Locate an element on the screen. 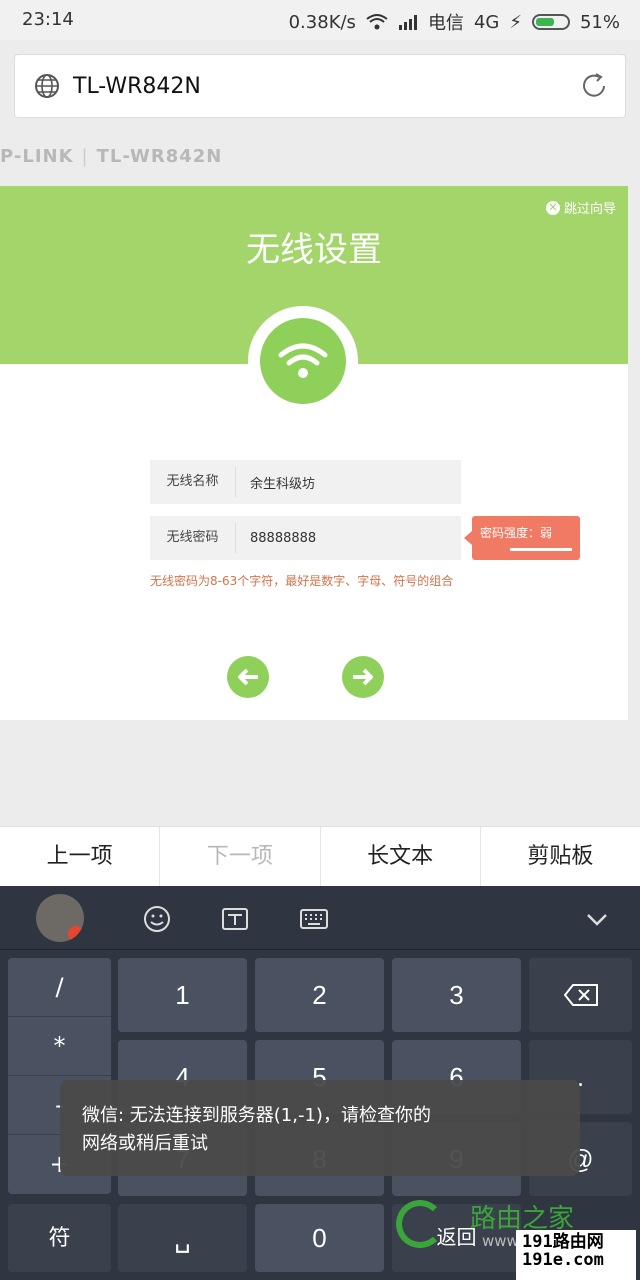 The height and width of the screenshot is (1280, 640). router-model: TL-WR842N is located at coordinates (159, 156).